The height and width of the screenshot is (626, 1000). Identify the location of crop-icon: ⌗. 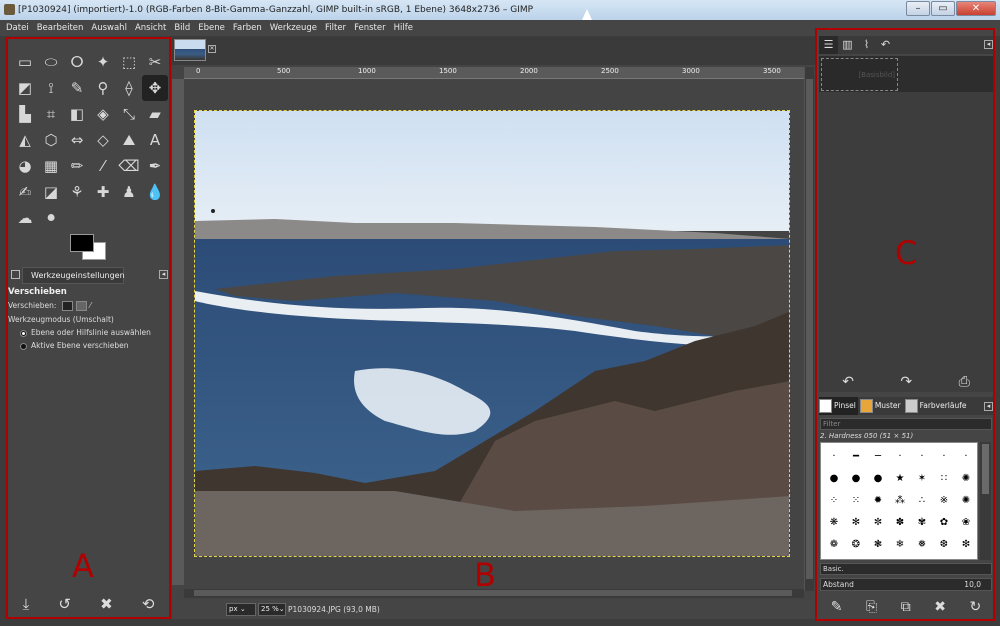
(51, 114).